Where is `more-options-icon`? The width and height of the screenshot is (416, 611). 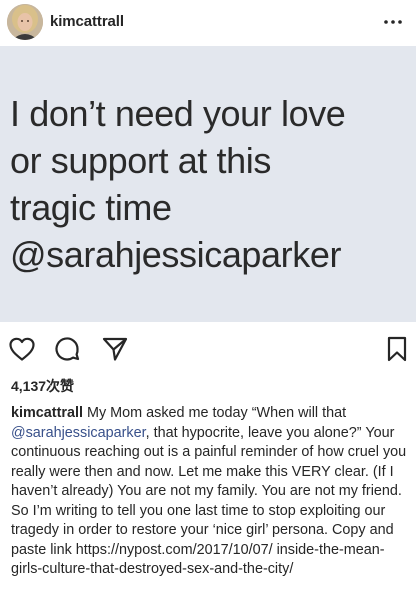
more-options-icon is located at coordinates (393, 22).